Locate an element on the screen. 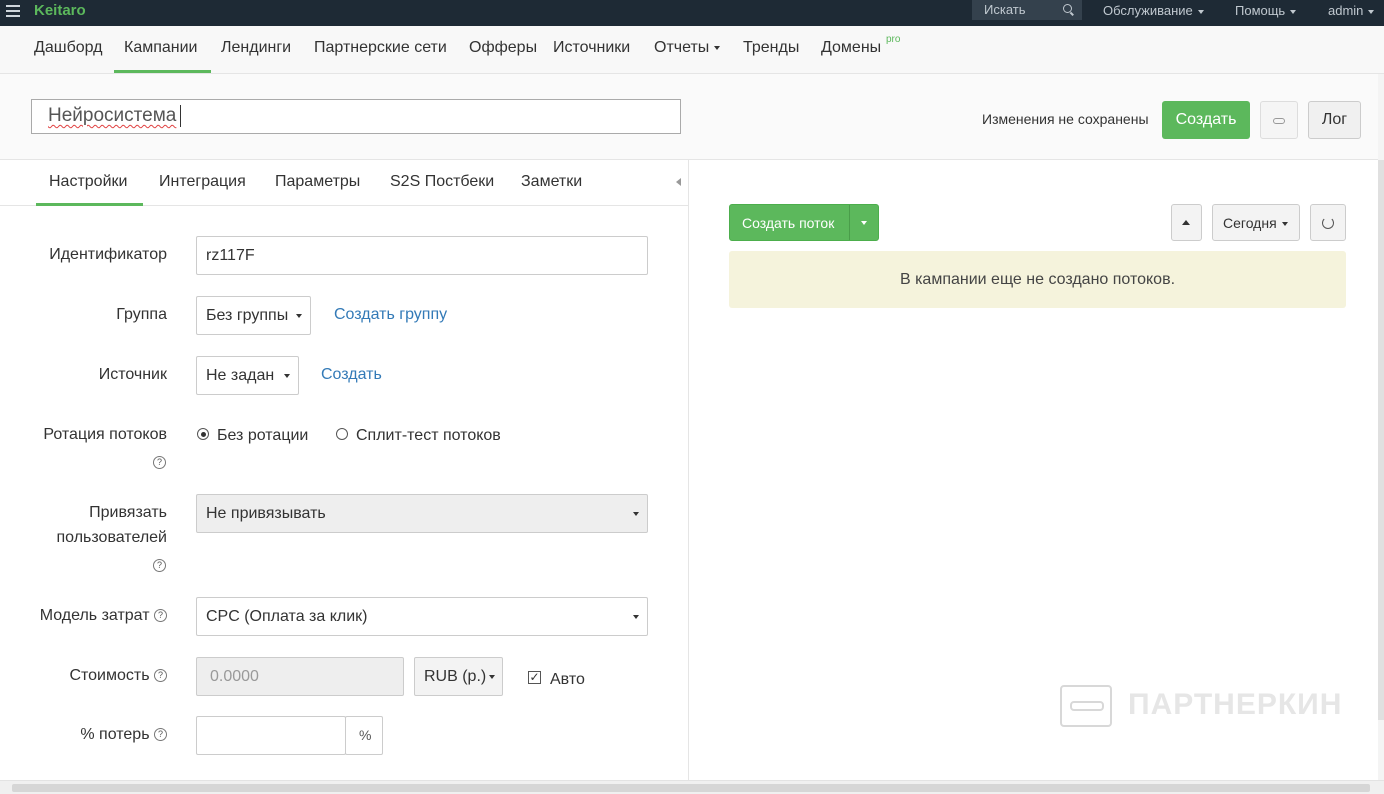 The width and height of the screenshot is (1384, 794). cost-model-select: CPC (Оплата за клик) is located at coordinates (422, 616).